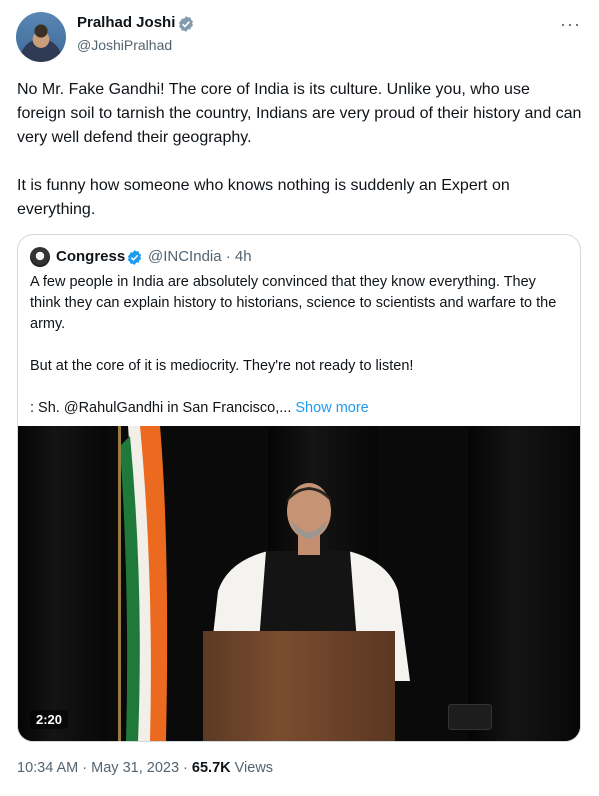 This screenshot has width=599, height=796. I want to click on show-more-link: Show more, so click(331, 408).